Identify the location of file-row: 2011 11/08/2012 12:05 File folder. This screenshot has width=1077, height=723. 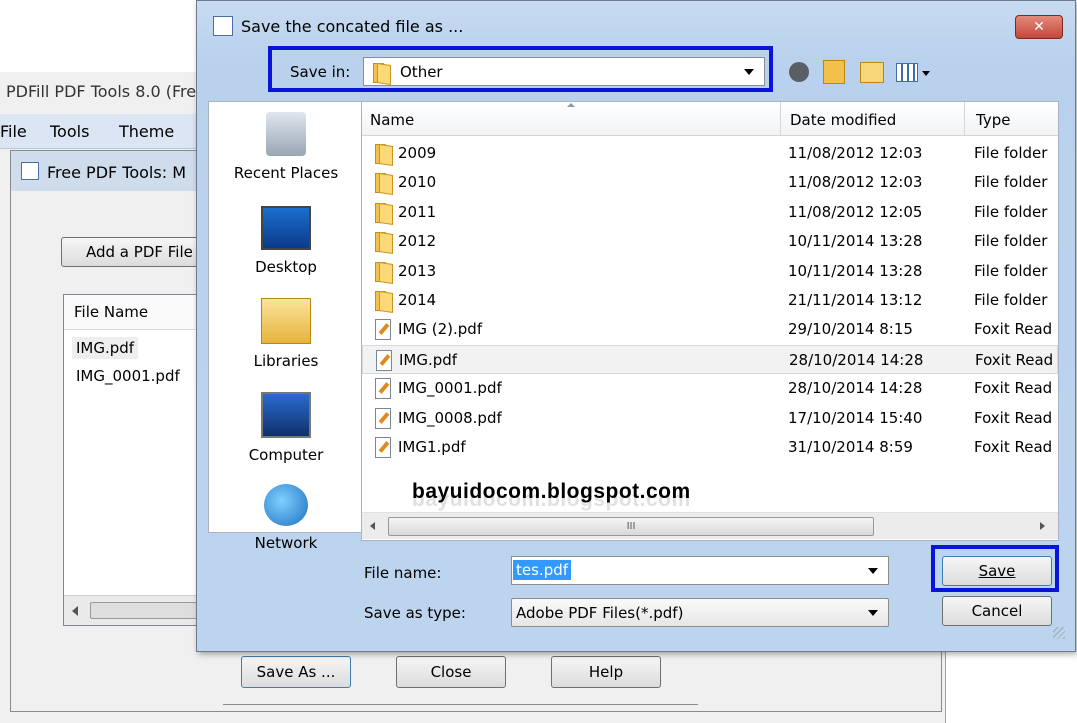
(710, 212).